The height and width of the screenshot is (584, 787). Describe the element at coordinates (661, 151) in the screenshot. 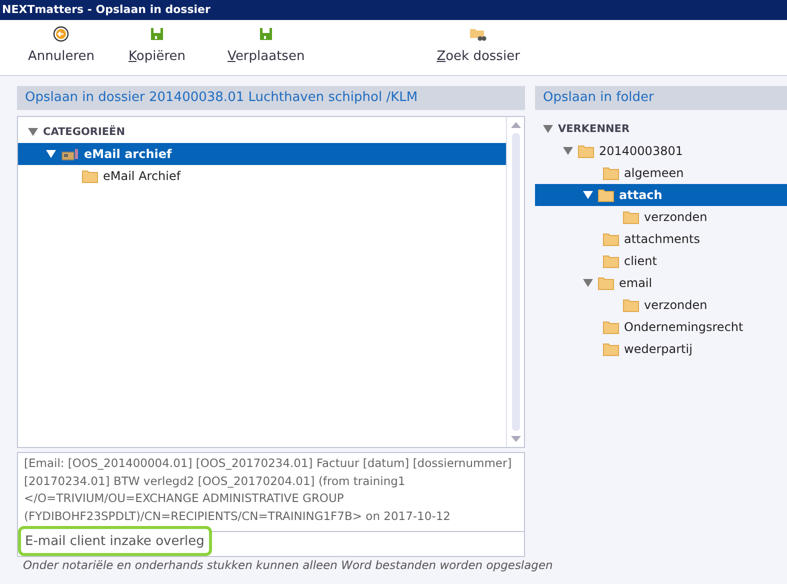

I see `tree-item: 20140003801` at that location.